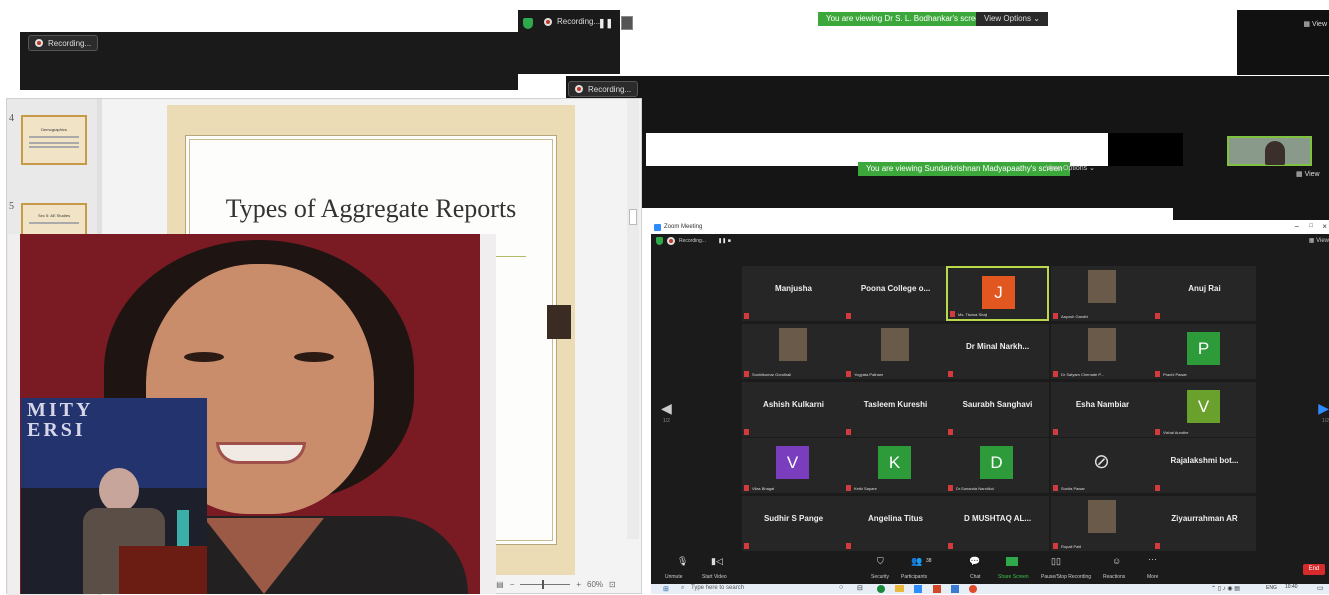 This screenshot has width=1329, height=595. I want to click on search-icon: ⌕, so click(682, 588).